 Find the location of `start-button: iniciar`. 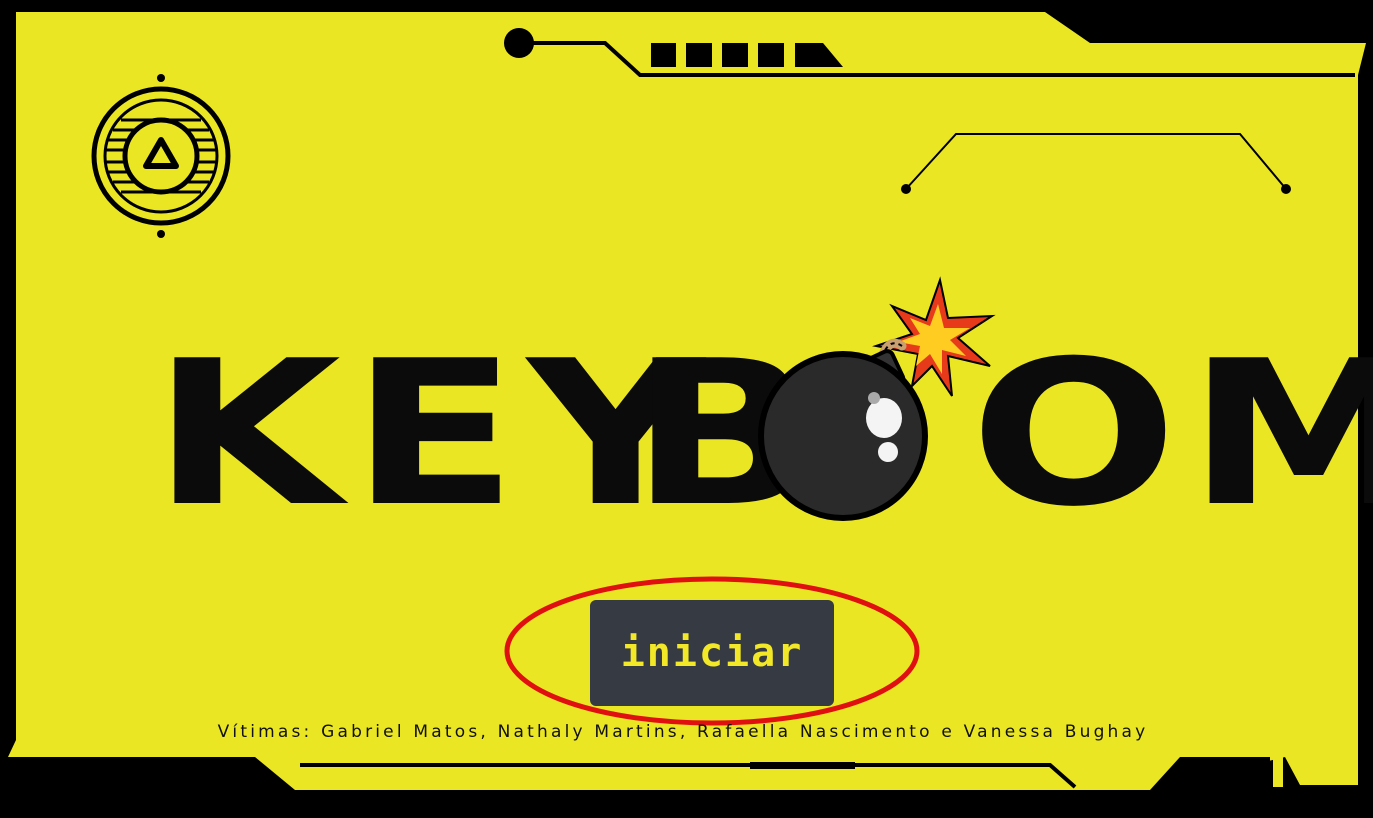

start-button: iniciar is located at coordinates (712, 653).